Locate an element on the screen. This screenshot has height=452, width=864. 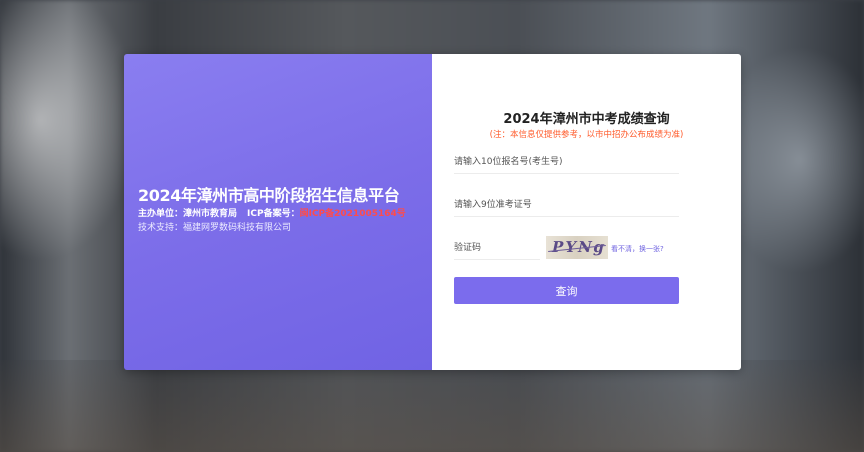
registration-number-input is located at coordinates (566, 162).